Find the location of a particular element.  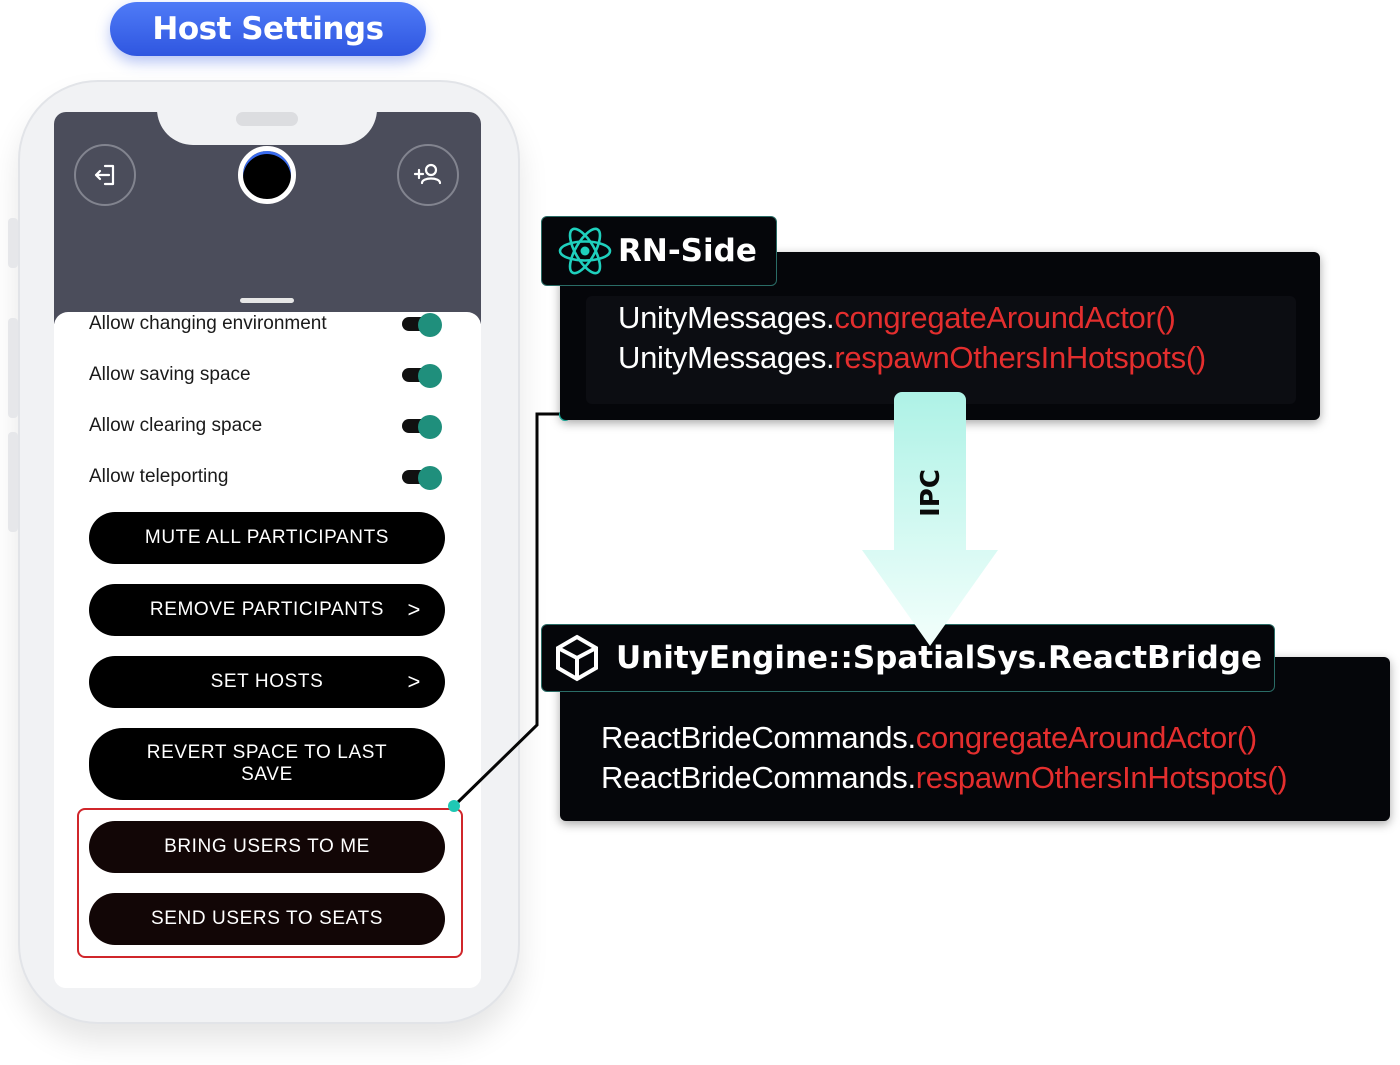

rn-code-line-2: UnityMessages.respawnOthersInHotspots() is located at coordinates (912, 358).